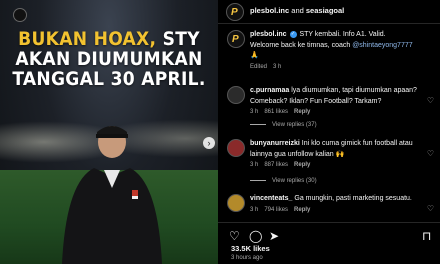 Image resolution: width=440 pixels, height=264 pixels. I want to click on view-replies-button: View replies (30), so click(283, 181).